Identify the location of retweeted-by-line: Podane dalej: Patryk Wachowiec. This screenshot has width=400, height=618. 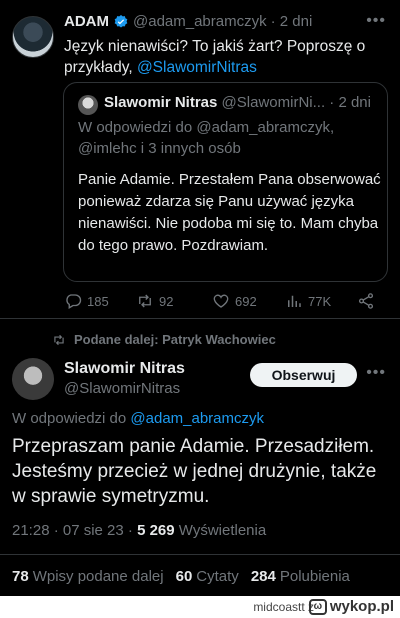
(164, 339).